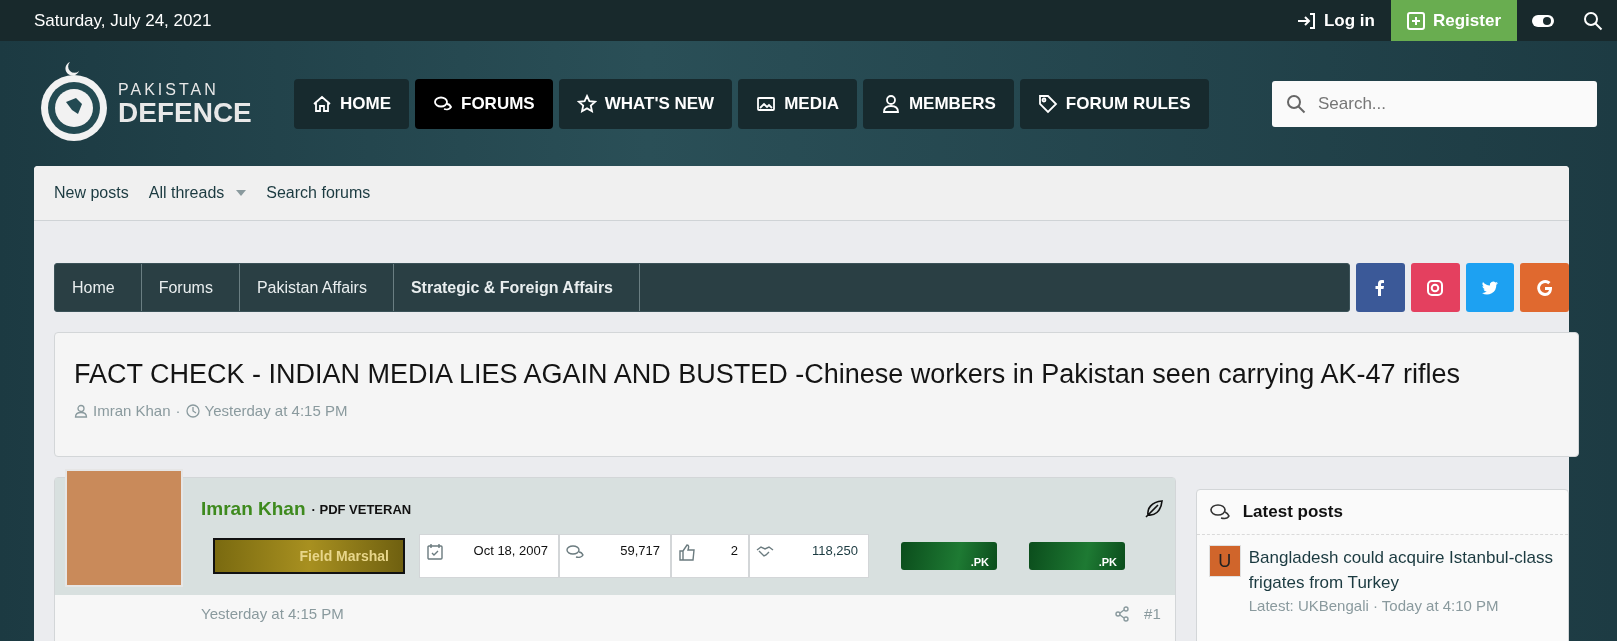  I want to click on logo-text: DEFENCE, so click(185, 112).